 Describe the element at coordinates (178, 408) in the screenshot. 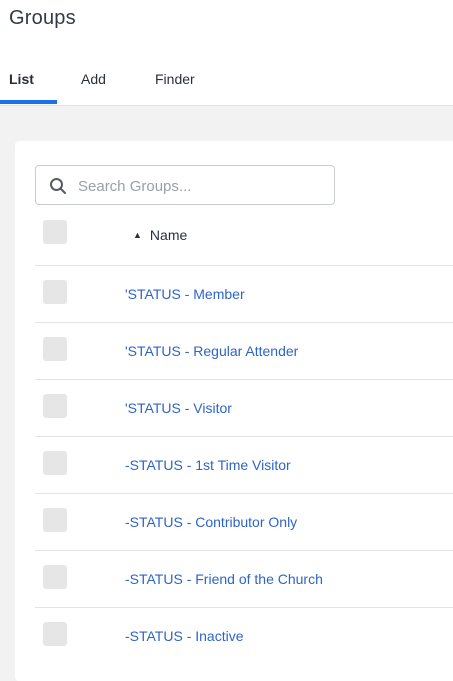

I see `group-name-link: 'STATUS - Visitor` at that location.